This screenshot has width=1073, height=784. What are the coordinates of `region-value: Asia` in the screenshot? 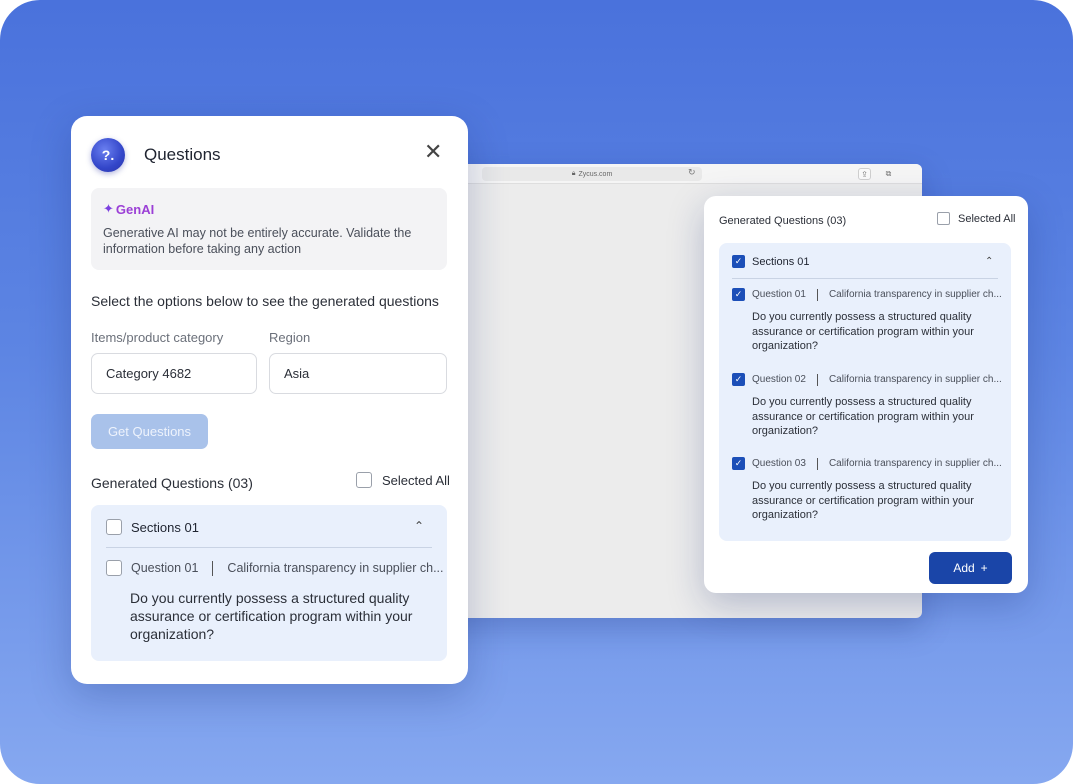 It's located at (297, 373).